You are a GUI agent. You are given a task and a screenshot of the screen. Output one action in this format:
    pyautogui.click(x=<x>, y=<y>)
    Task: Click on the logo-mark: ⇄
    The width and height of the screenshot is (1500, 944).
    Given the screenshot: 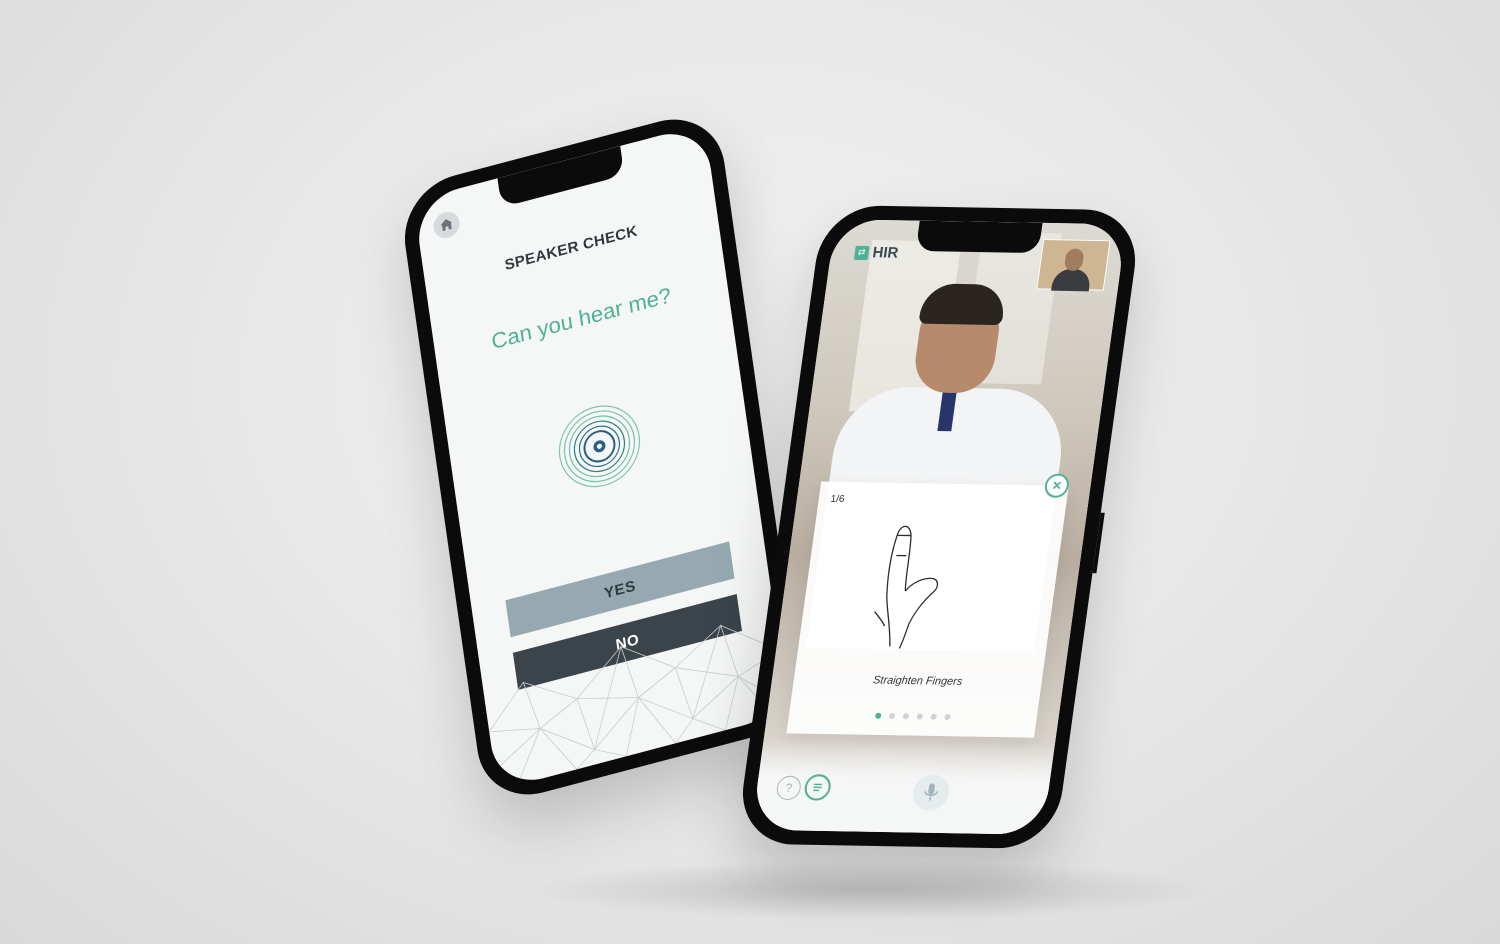 What is the action you would take?
    pyautogui.click(x=861, y=252)
    